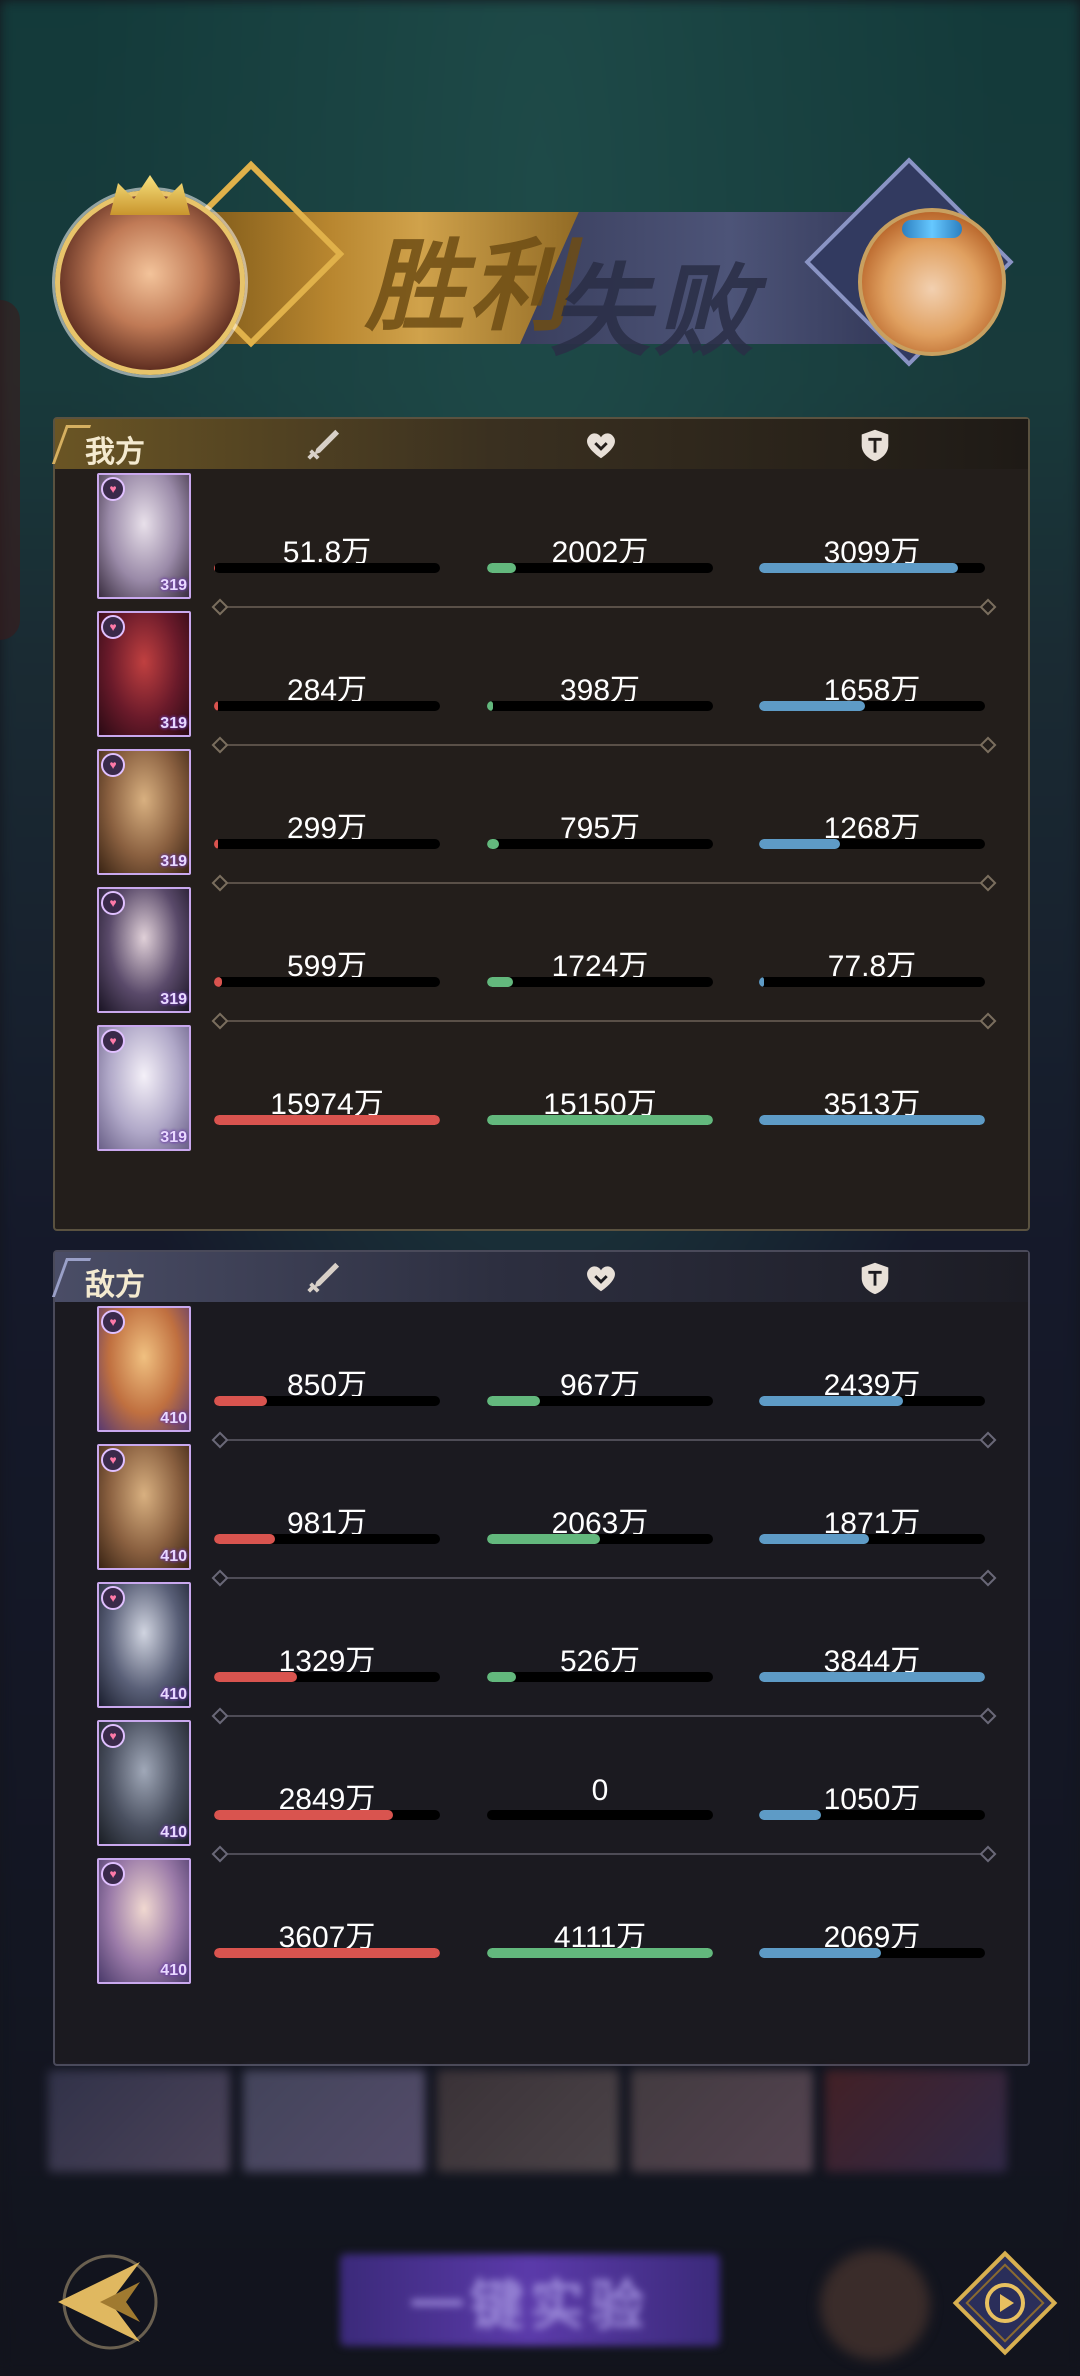  Describe the element at coordinates (541, 952) in the screenshot. I see `stat-row: ♥ 319 599万 1724万 77.8万` at that location.